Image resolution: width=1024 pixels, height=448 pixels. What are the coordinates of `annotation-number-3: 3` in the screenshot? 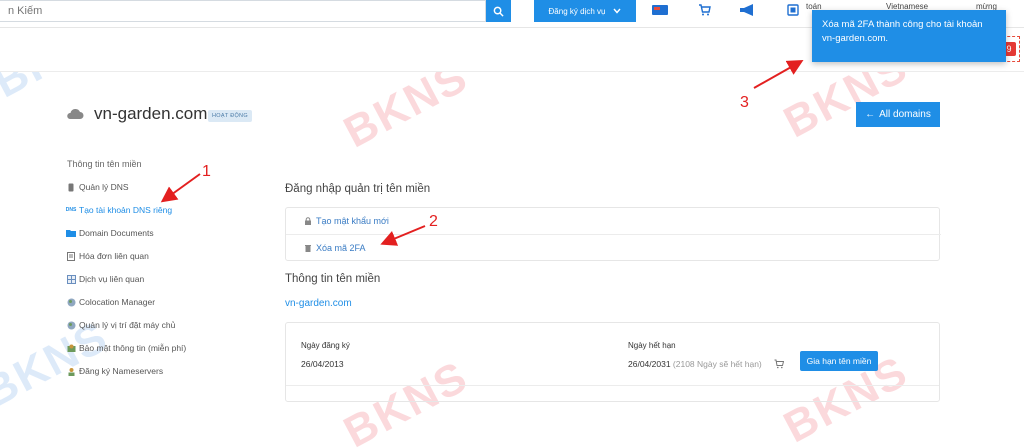 It's located at (744, 102).